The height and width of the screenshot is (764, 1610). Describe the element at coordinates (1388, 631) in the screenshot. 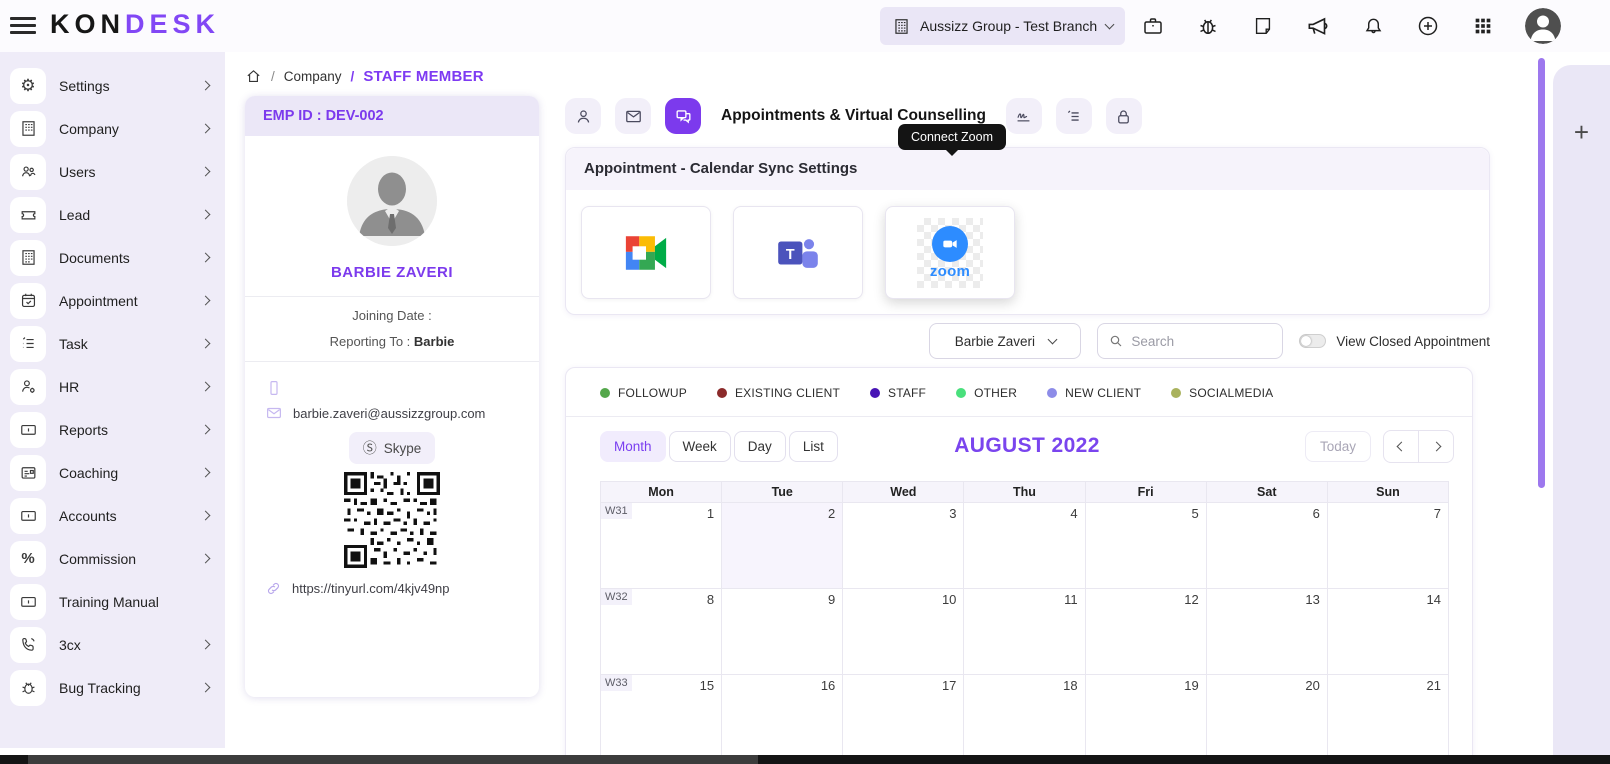

I see `calendar-day-cell: 14` at that location.